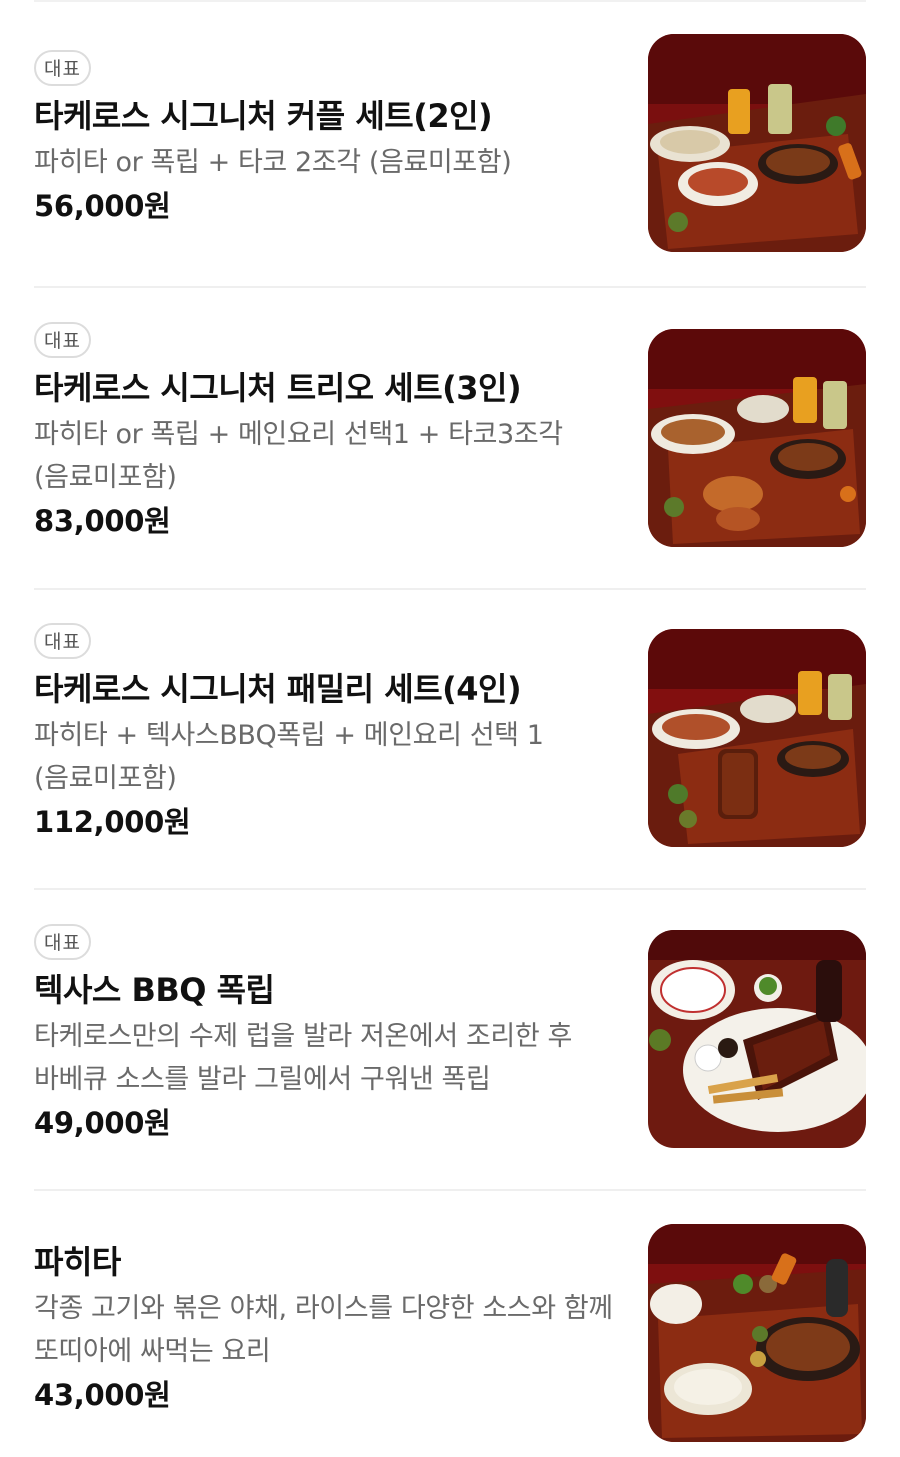 The image size is (900, 1457). Describe the element at coordinates (102, 1123) in the screenshot. I see `menu-item-price: 49,000원` at that location.